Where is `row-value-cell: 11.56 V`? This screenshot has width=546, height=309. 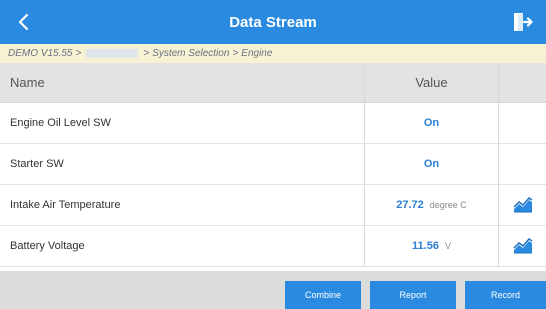
row-value-cell: 11.56 V is located at coordinates (431, 246).